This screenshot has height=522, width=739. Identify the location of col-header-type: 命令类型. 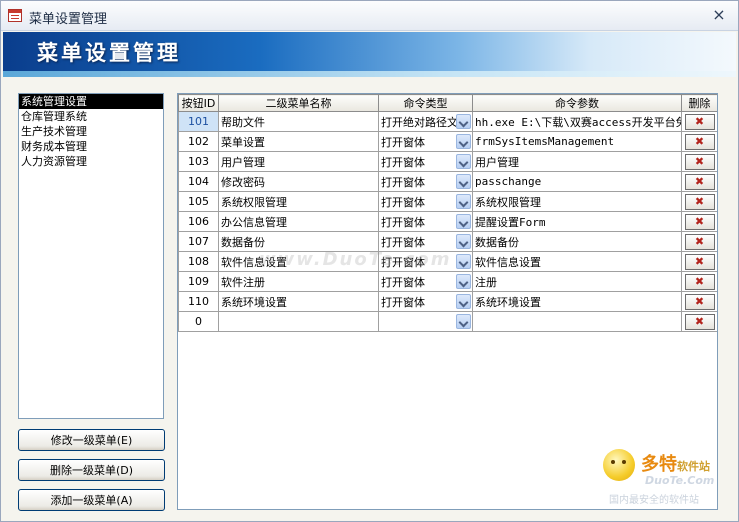
(425, 103).